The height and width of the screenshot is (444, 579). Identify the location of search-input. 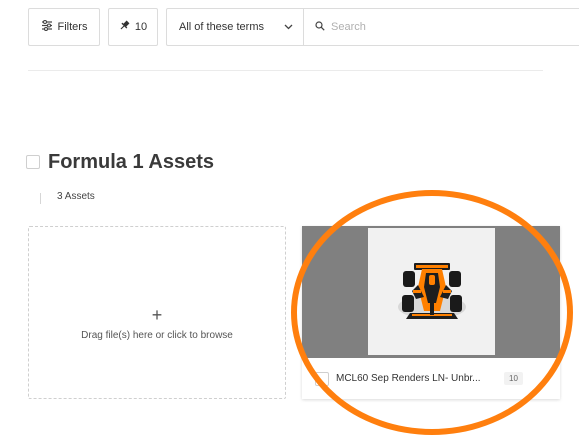
(431, 27).